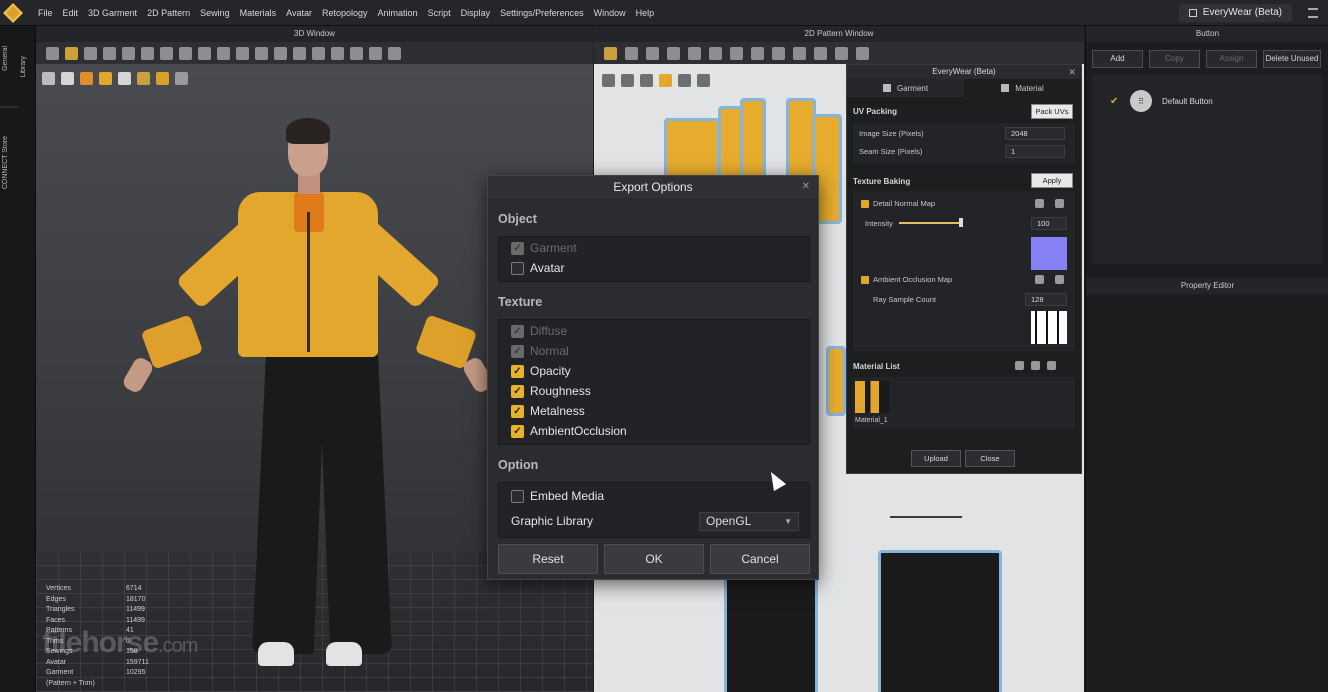 The image size is (1328, 692). What do you see at coordinates (1035, 133) in the screenshot?
I see `image-size-field: 2048` at bounding box center [1035, 133].